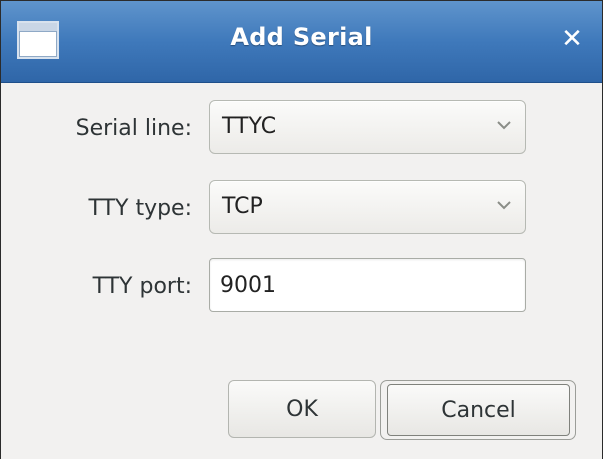  I want to click on serial-line-value: TTYC, so click(249, 126).